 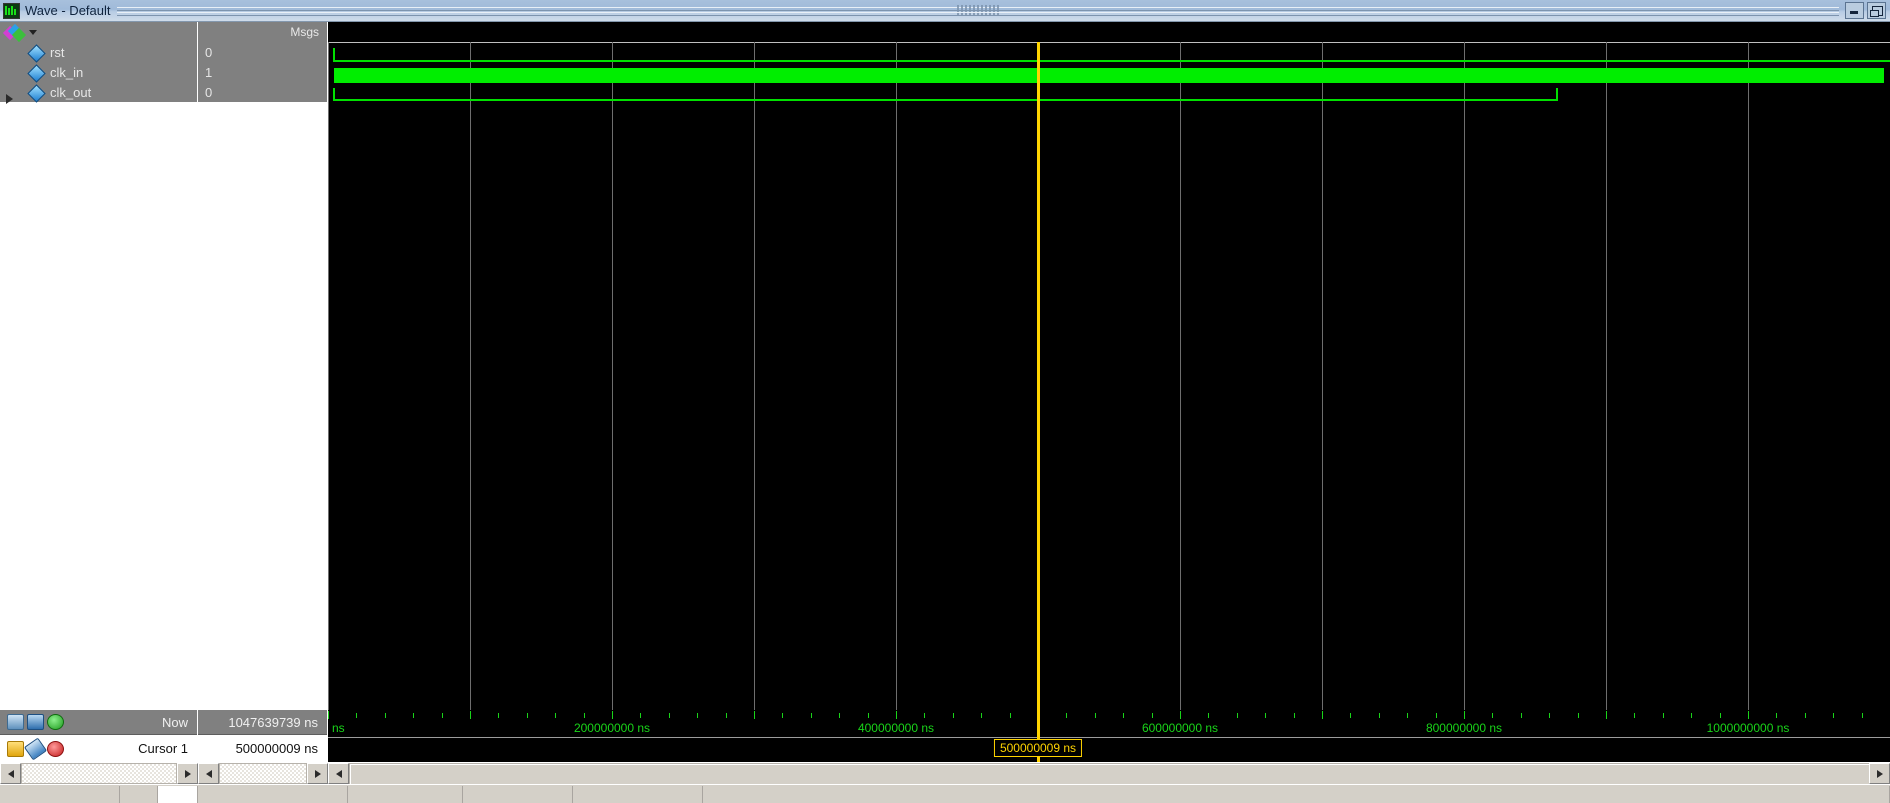 I want to click on names-horizontal-scrollbar, so click(x=99, y=773).